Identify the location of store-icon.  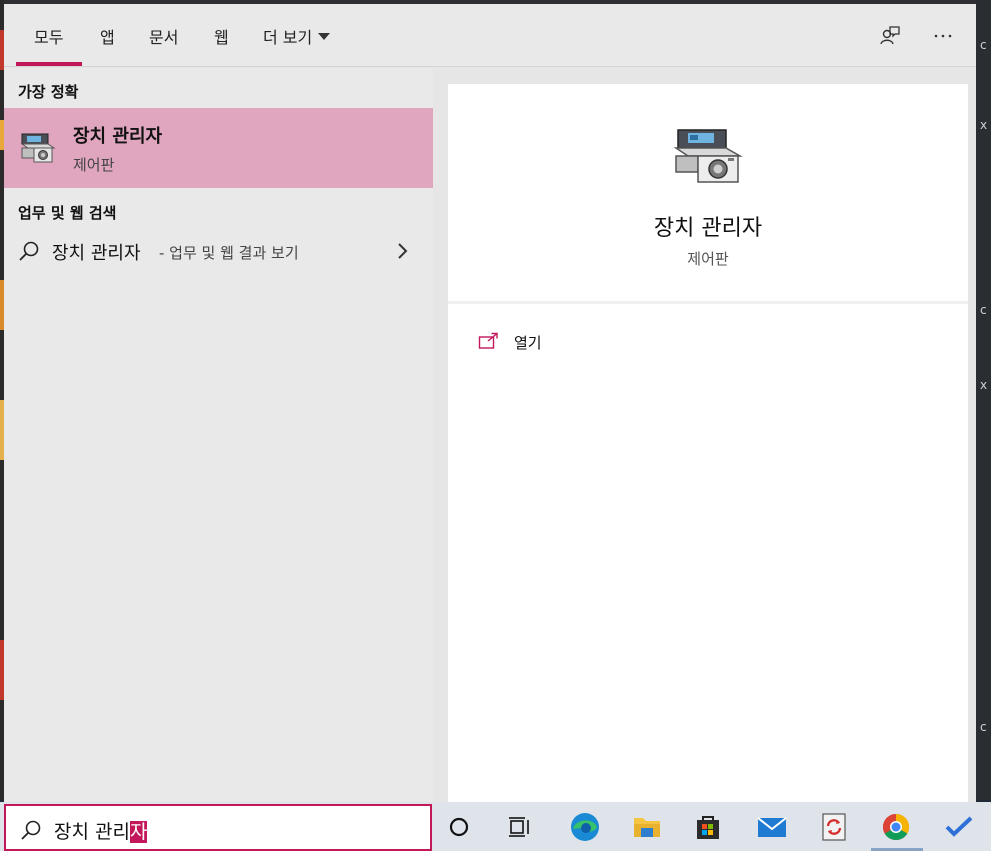
(708, 827).